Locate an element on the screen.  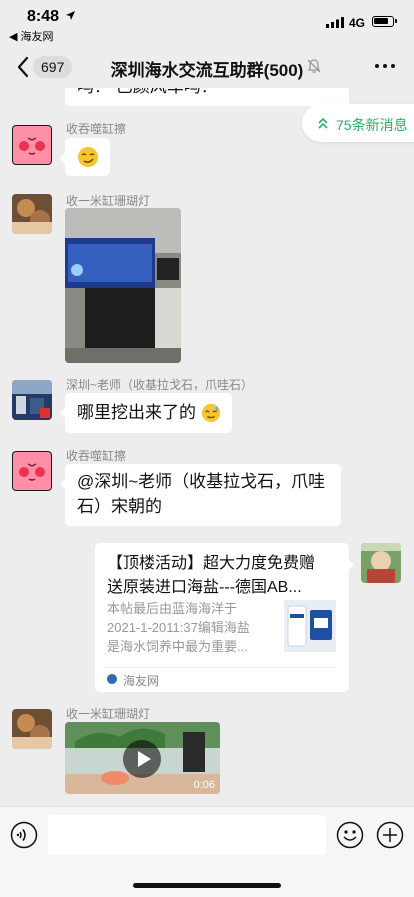
video-duration: 0:06 is located at coordinates (204, 785).